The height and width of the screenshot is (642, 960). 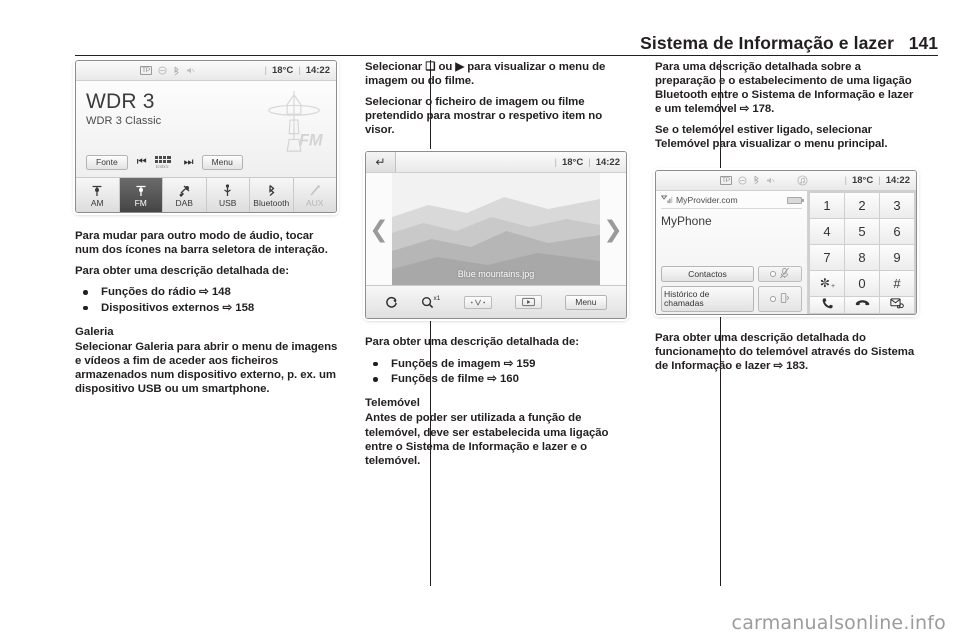 I want to click on handset-transfer-icon, so click(x=784, y=299).